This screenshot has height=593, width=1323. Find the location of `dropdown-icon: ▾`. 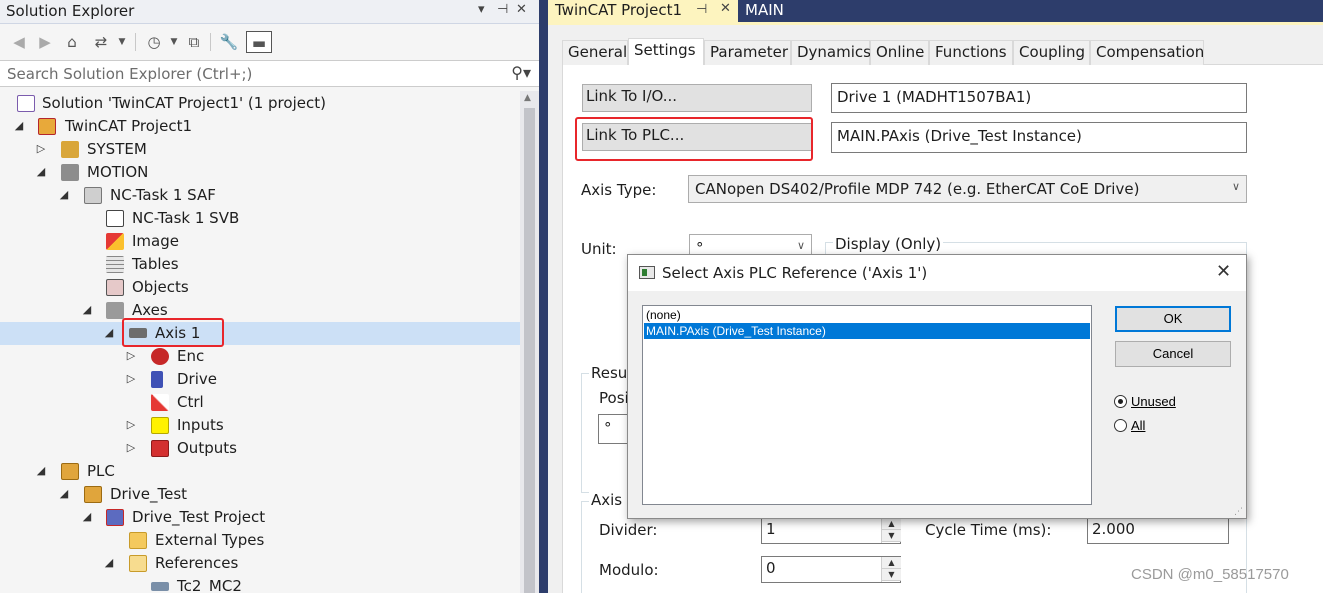

dropdown-icon: ▾ is located at coordinates (481, 9).